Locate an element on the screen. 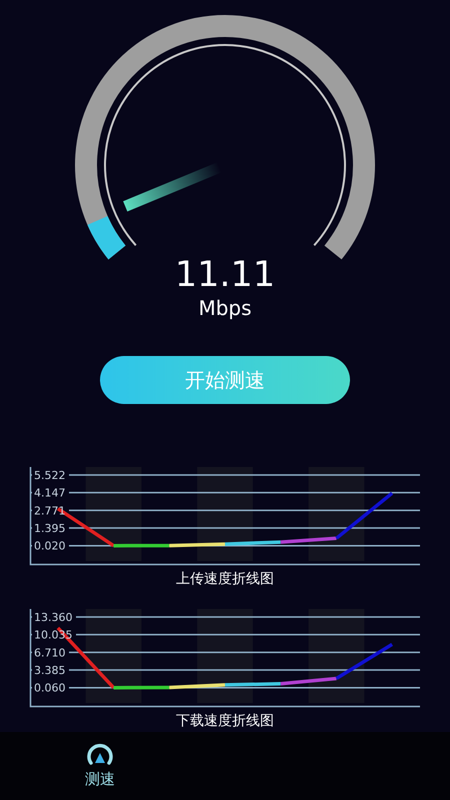 This screenshot has width=450, height=800. speed-value: 11.11 is located at coordinates (225, 275).